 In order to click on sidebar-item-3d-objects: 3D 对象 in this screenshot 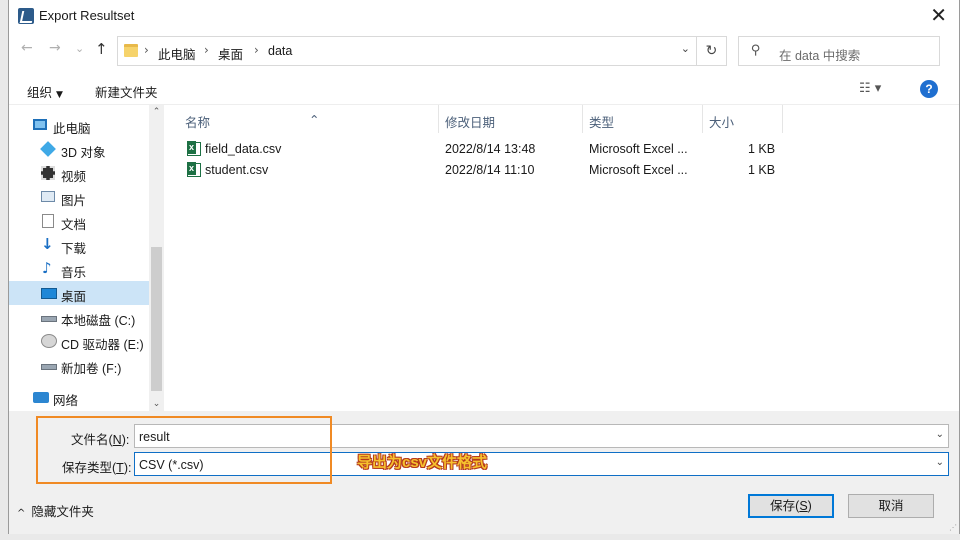, I will do `click(79, 149)`.